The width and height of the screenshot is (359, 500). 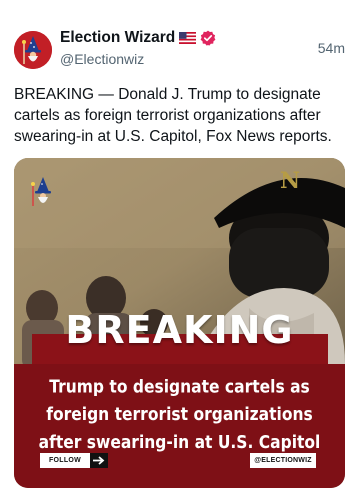 I want to click on post-timestamp: 54m, so click(x=331, y=48).